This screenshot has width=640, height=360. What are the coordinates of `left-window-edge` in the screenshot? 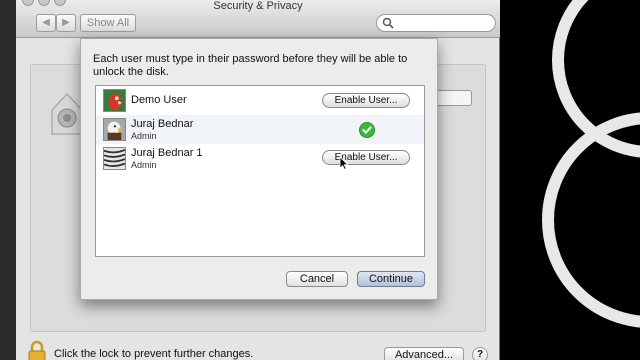 It's located at (8, 180).